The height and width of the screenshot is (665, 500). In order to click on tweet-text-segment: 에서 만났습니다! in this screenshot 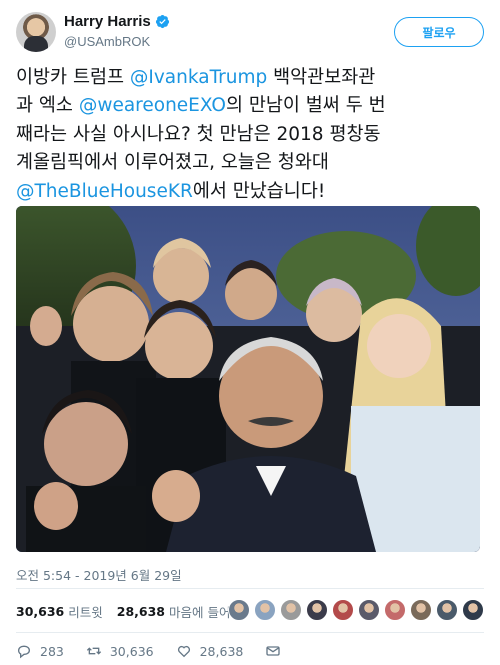, I will do `click(259, 191)`.